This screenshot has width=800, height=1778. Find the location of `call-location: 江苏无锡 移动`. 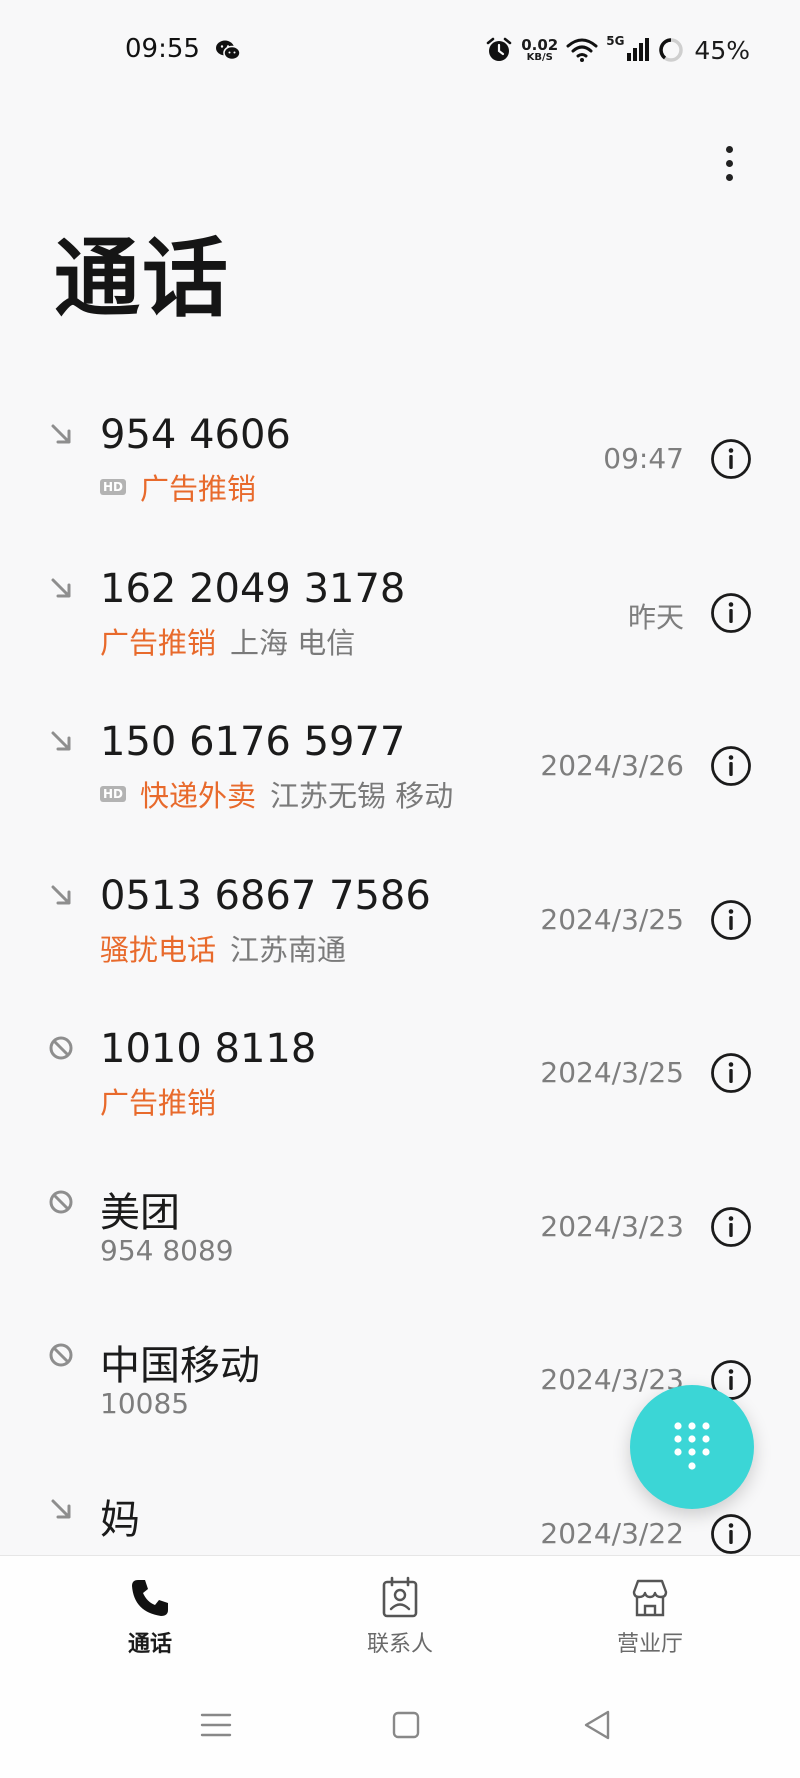

call-location: 江苏无锡 移动 is located at coordinates (362, 796).